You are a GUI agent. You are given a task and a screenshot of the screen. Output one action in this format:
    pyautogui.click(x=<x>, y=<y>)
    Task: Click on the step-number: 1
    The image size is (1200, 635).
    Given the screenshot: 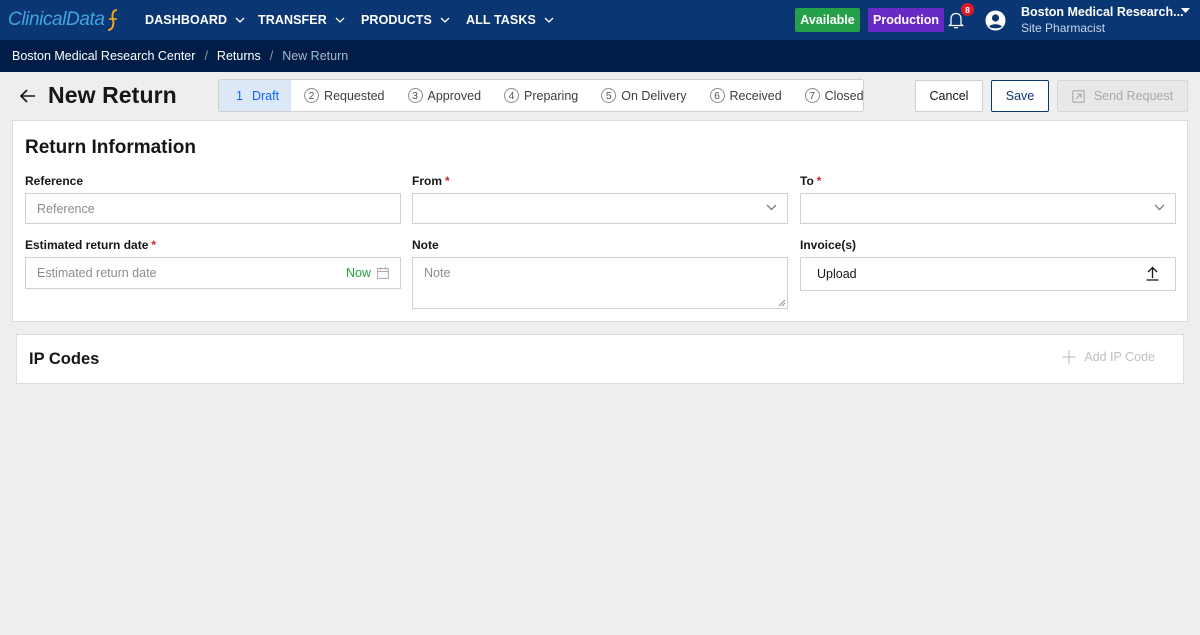 What is the action you would take?
    pyautogui.click(x=239, y=95)
    